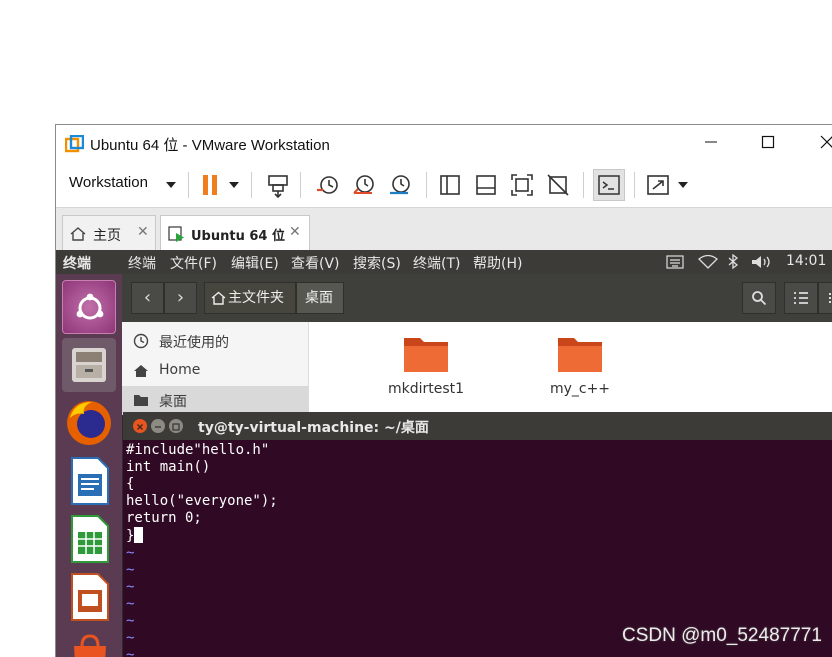 This screenshot has height=657, width=832. Describe the element at coordinates (801, 298) in the screenshot. I see `view-list-button` at that location.